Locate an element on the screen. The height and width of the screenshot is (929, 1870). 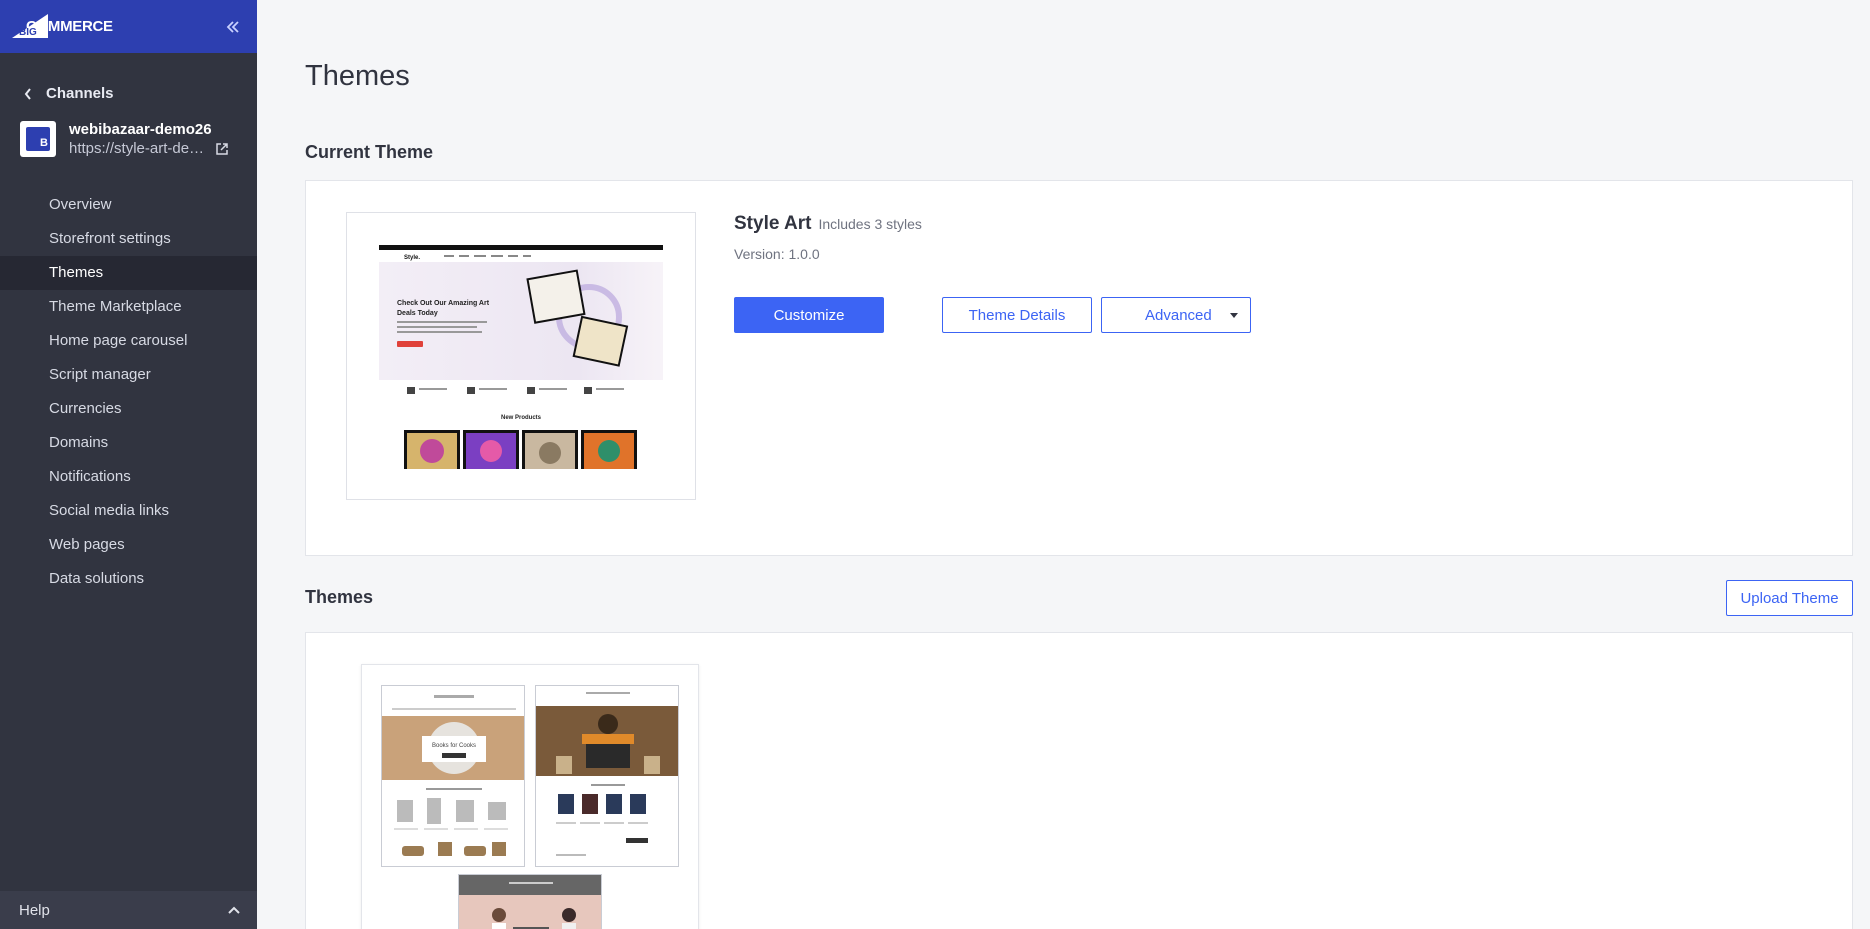
nav-item-notifications: Notifications is located at coordinates (128, 477).